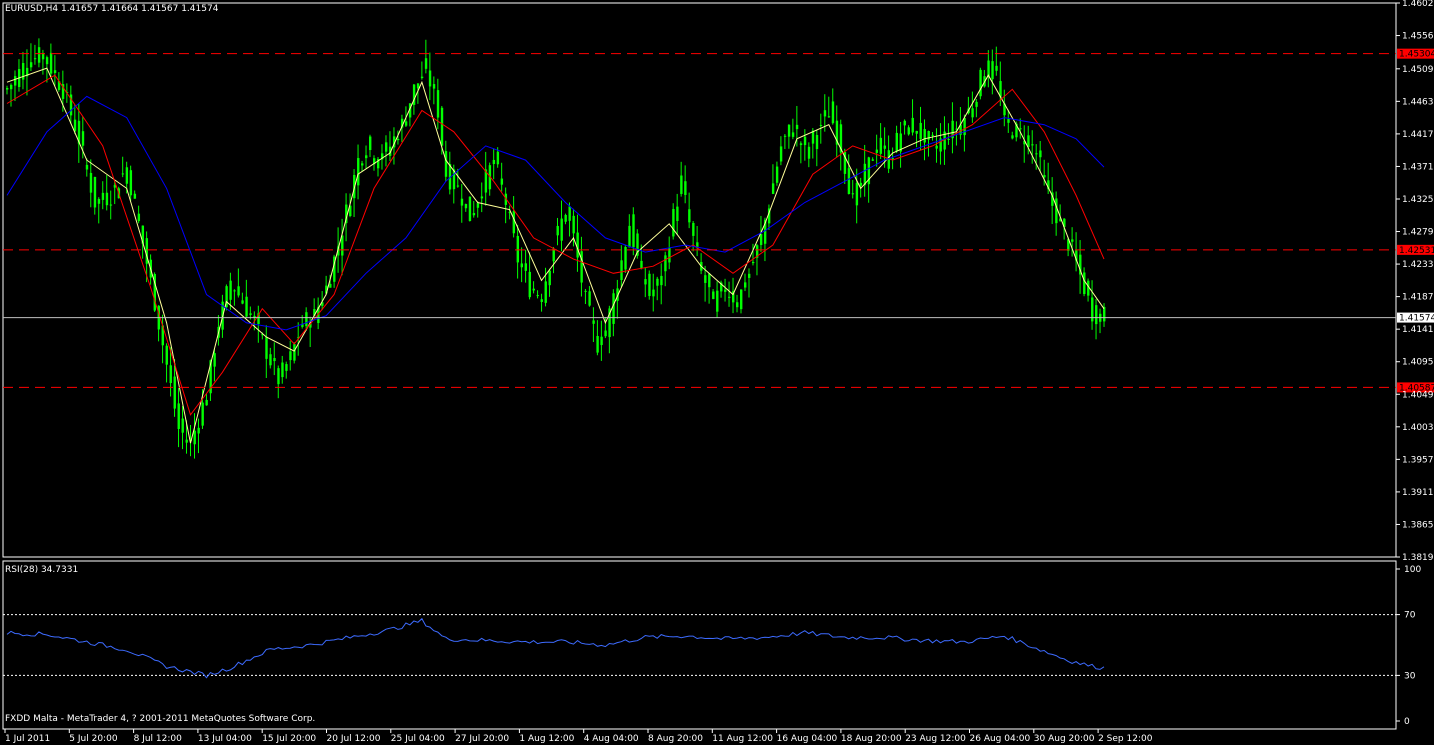 Image resolution: width=1434 pixels, height=745 pixels. What do you see at coordinates (555, 648) in the screenshot?
I see `rsi-line` at bounding box center [555, 648].